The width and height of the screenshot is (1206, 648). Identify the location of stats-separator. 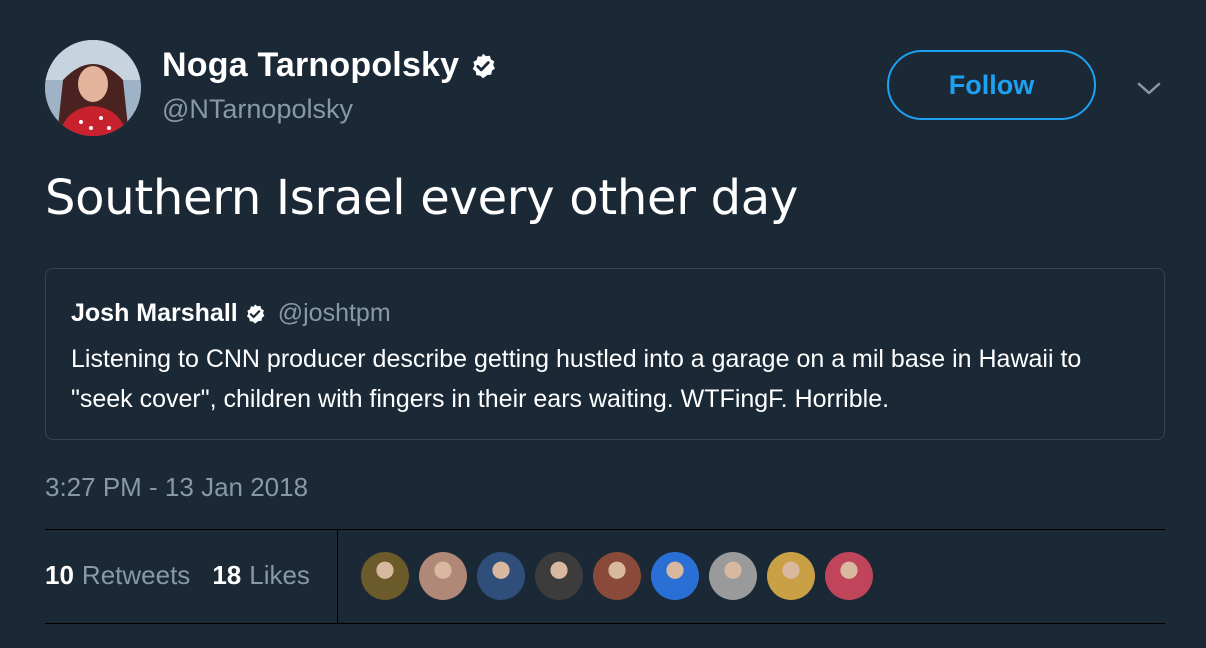
(337, 576).